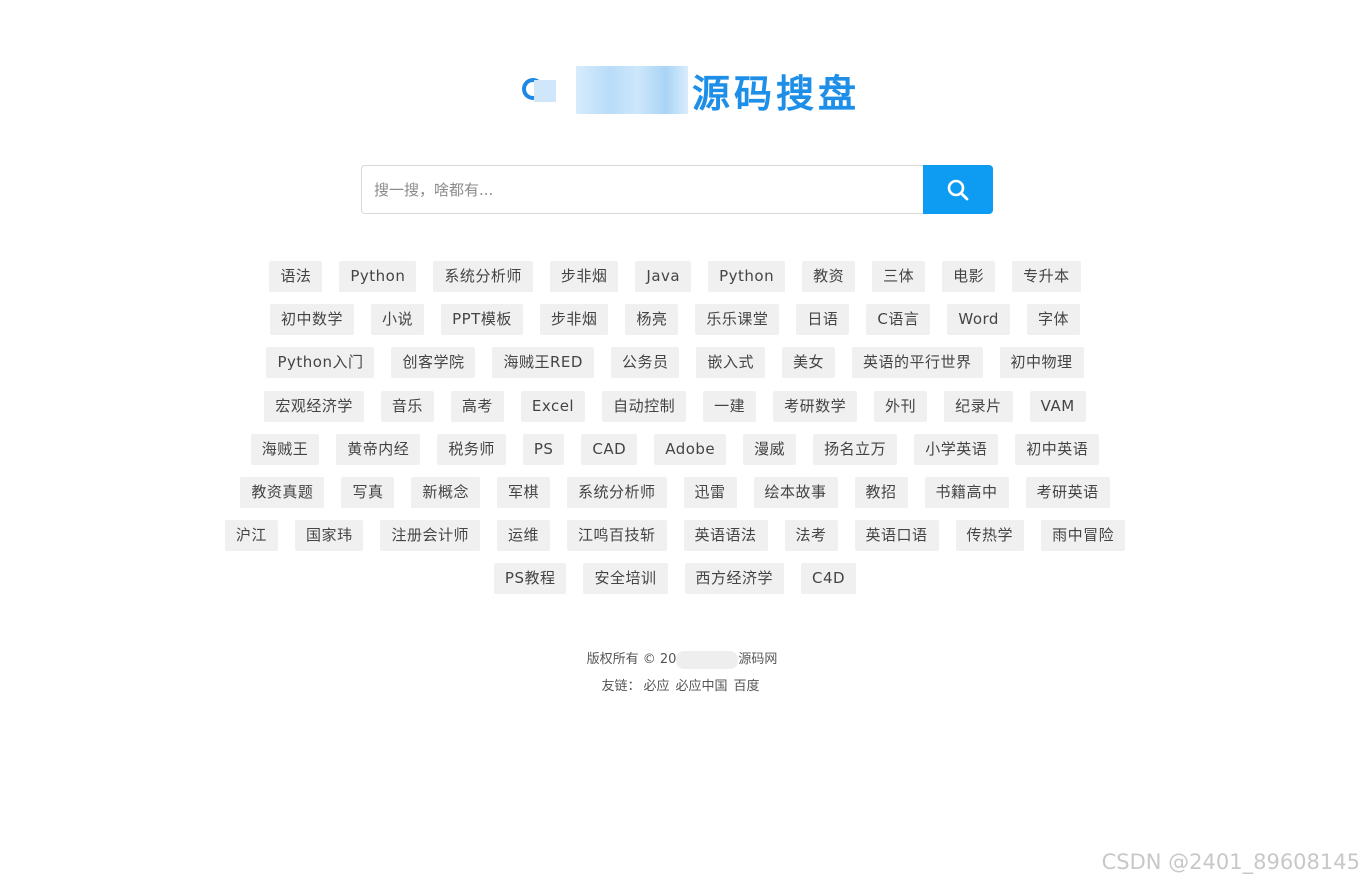  What do you see at coordinates (776, 93) in the screenshot?
I see `logo-text: 源码搜盘` at bounding box center [776, 93].